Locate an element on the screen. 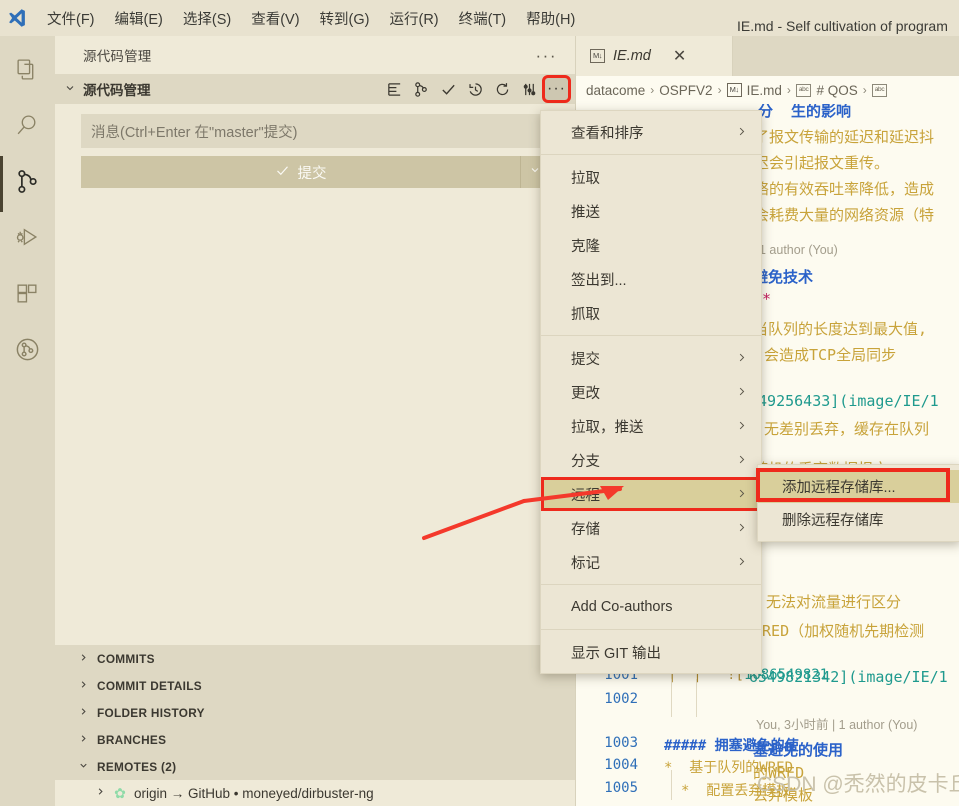  activity-run-and-debug is located at coordinates (27, 240).